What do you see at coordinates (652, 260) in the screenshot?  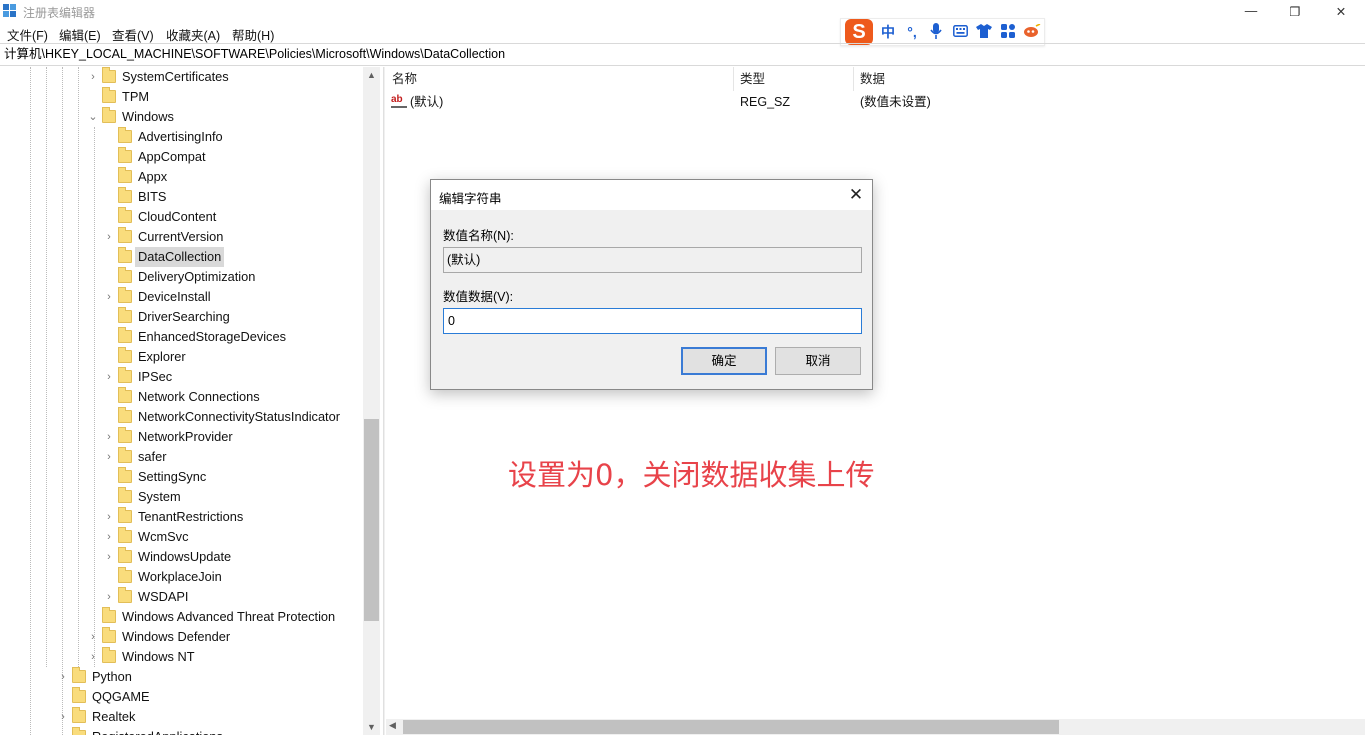 I see `value-name-field: (默认)` at bounding box center [652, 260].